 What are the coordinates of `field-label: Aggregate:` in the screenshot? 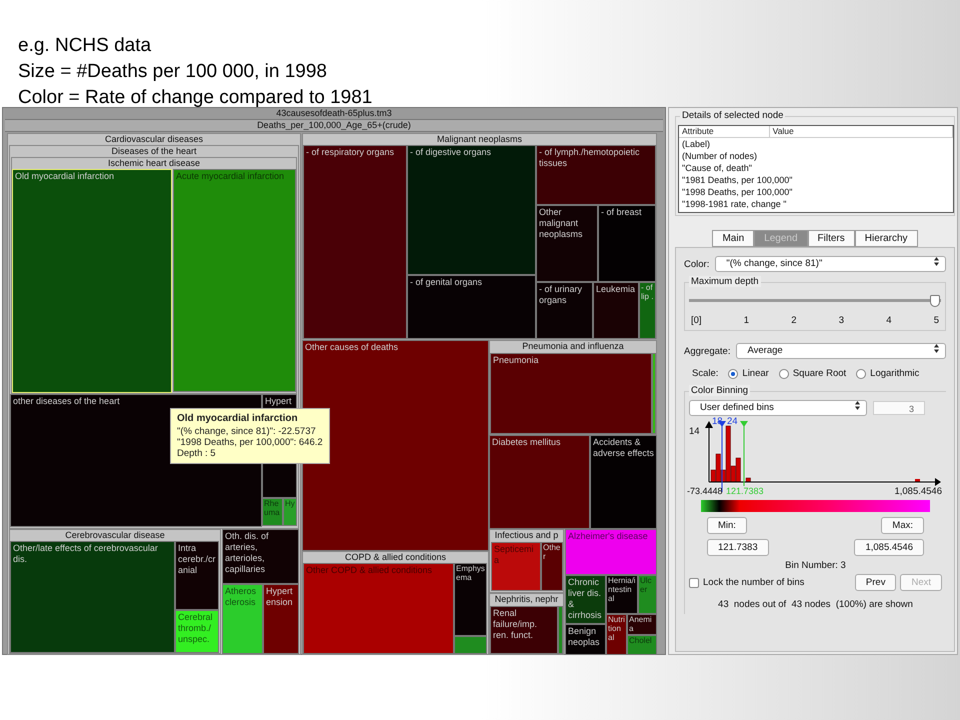 It's located at (707, 351).